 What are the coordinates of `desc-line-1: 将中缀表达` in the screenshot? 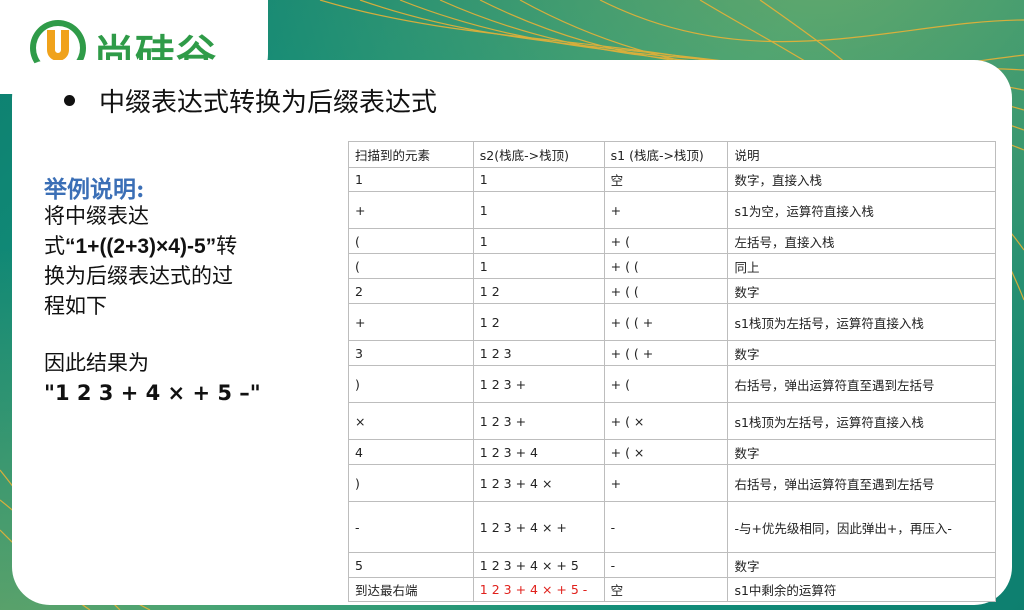 It's located at (96, 216).